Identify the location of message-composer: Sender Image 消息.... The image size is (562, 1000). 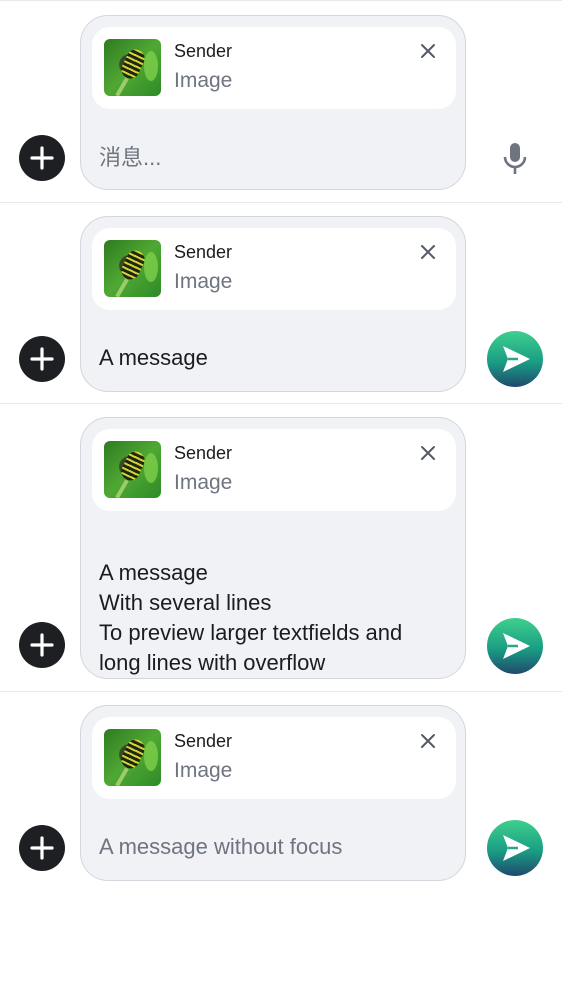
(273, 102).